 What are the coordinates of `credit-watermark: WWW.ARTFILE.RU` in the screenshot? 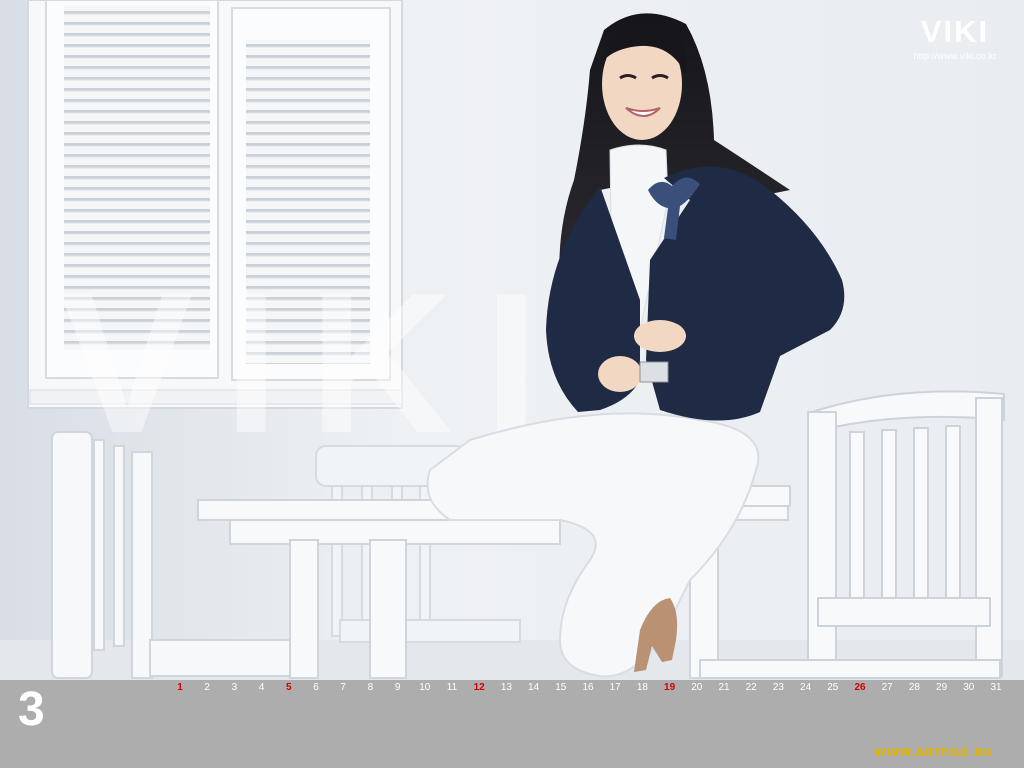 It's located at (933, 752).